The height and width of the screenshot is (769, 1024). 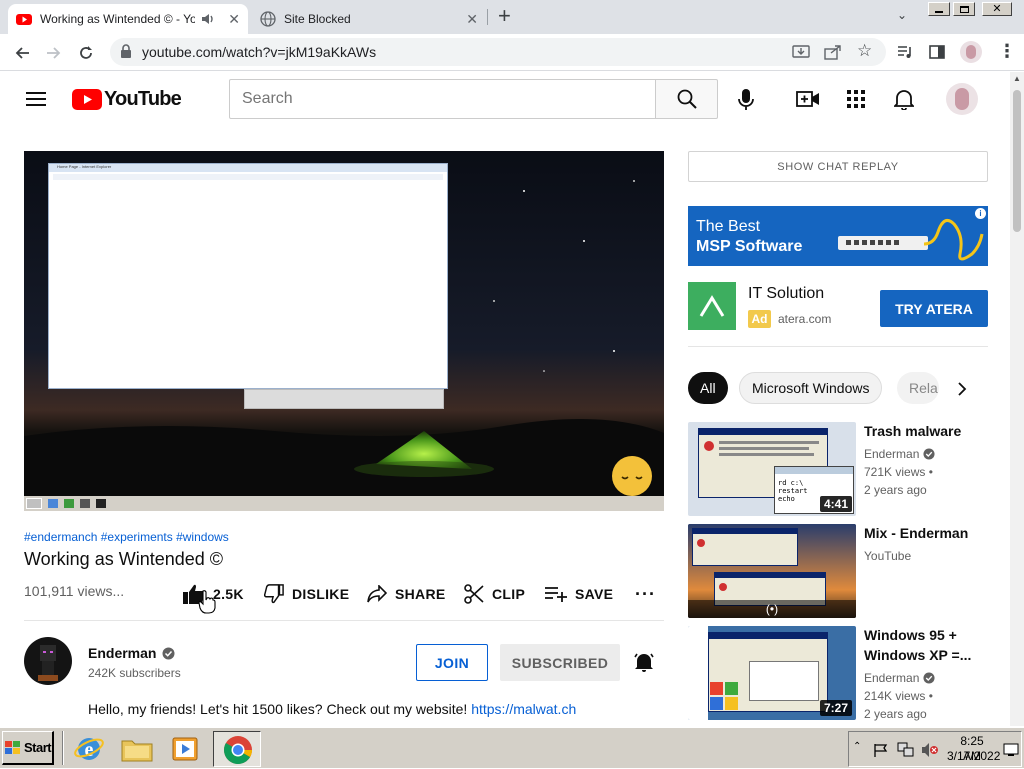 What do you see at coordinates (838, 236) in the screenshot?
I see `ad-banner: The Best MSP Software i` at bounding box center [838, 236].